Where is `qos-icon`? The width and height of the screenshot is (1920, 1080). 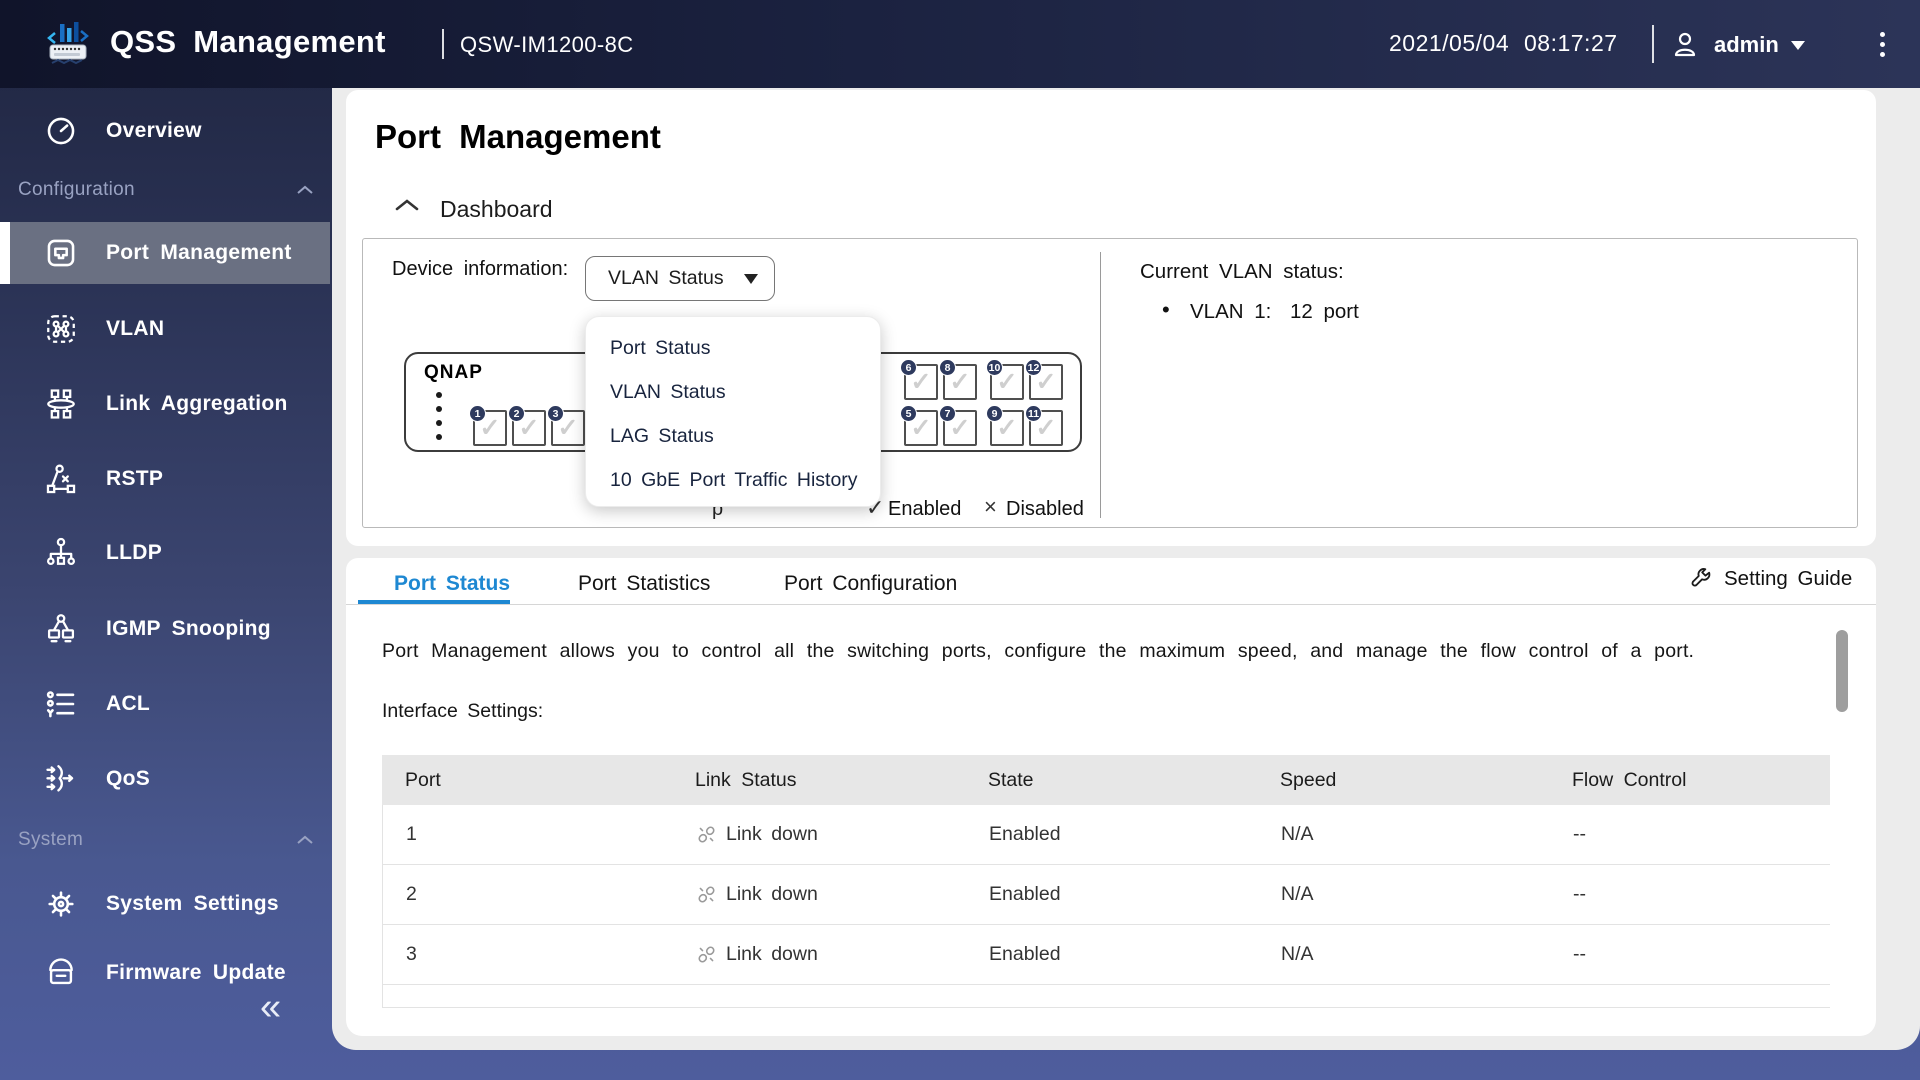 qos-icon is located at coordinates (60, 778).